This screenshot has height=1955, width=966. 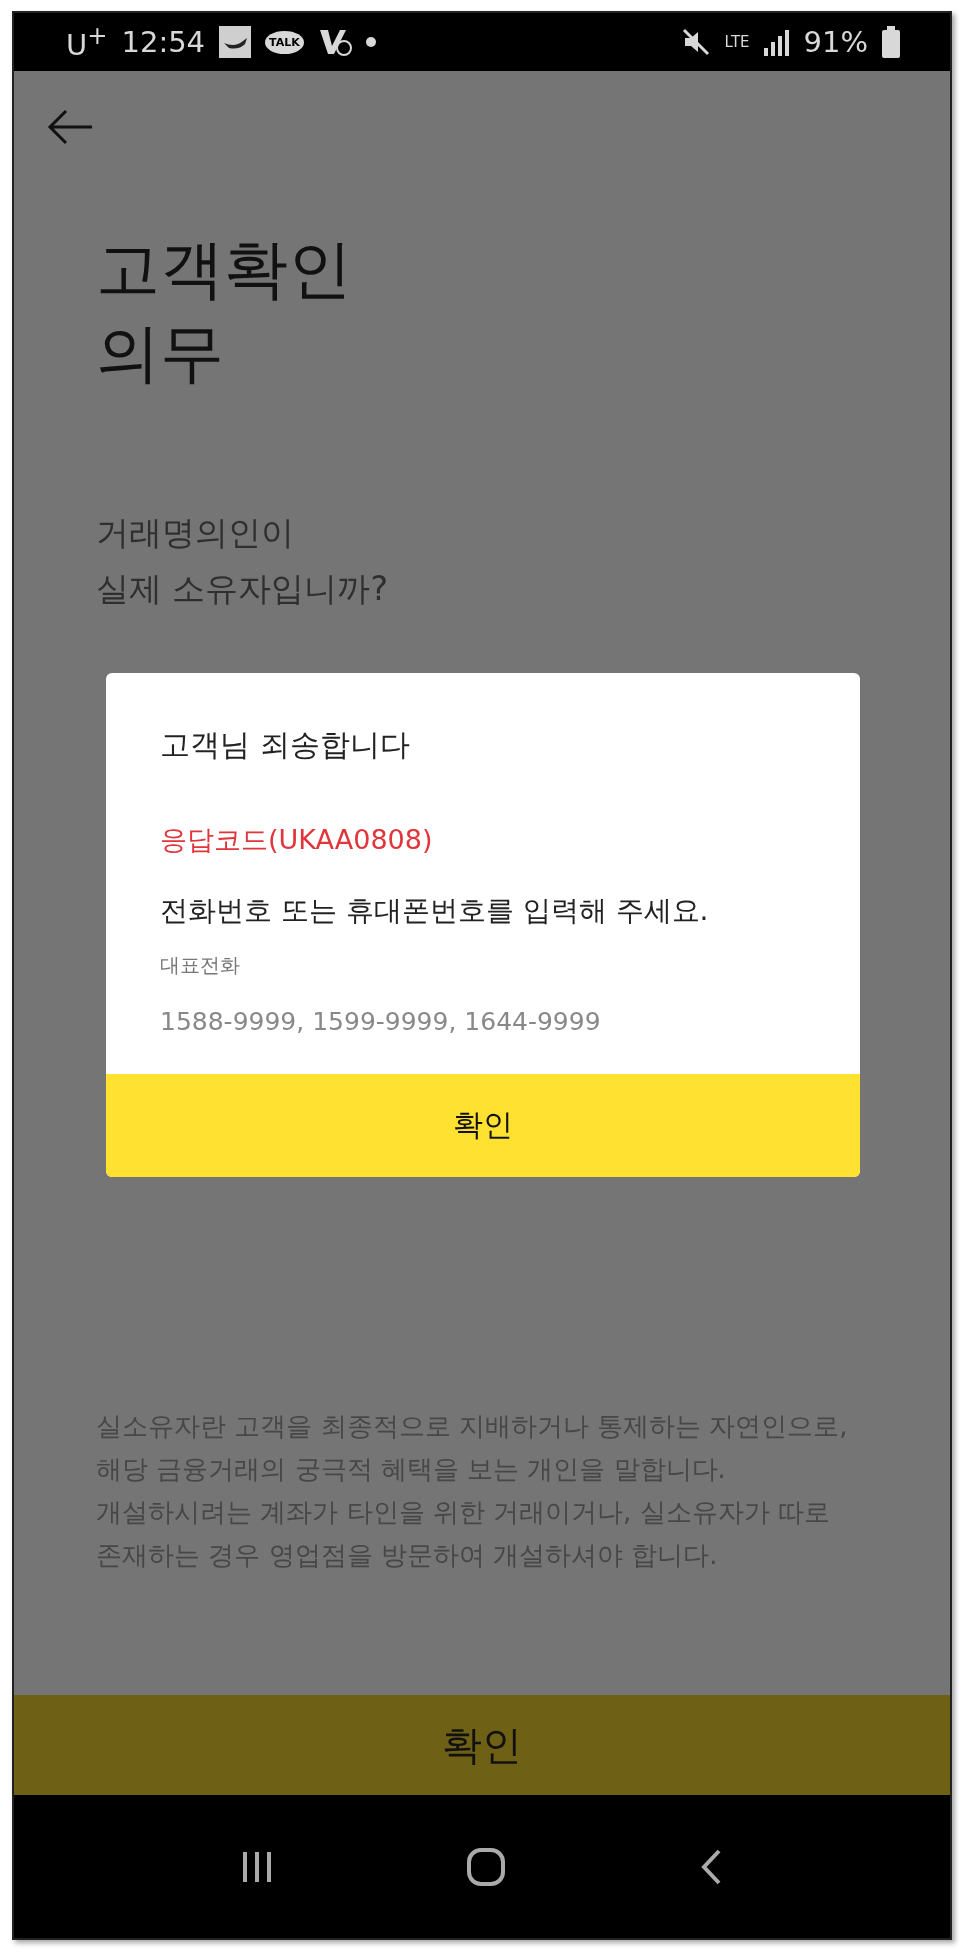 What do you see at coordinates (483, 1125) in the screenshot?
I see `dialog-confirm-button: 확인` at bounding box center [483, 1125].